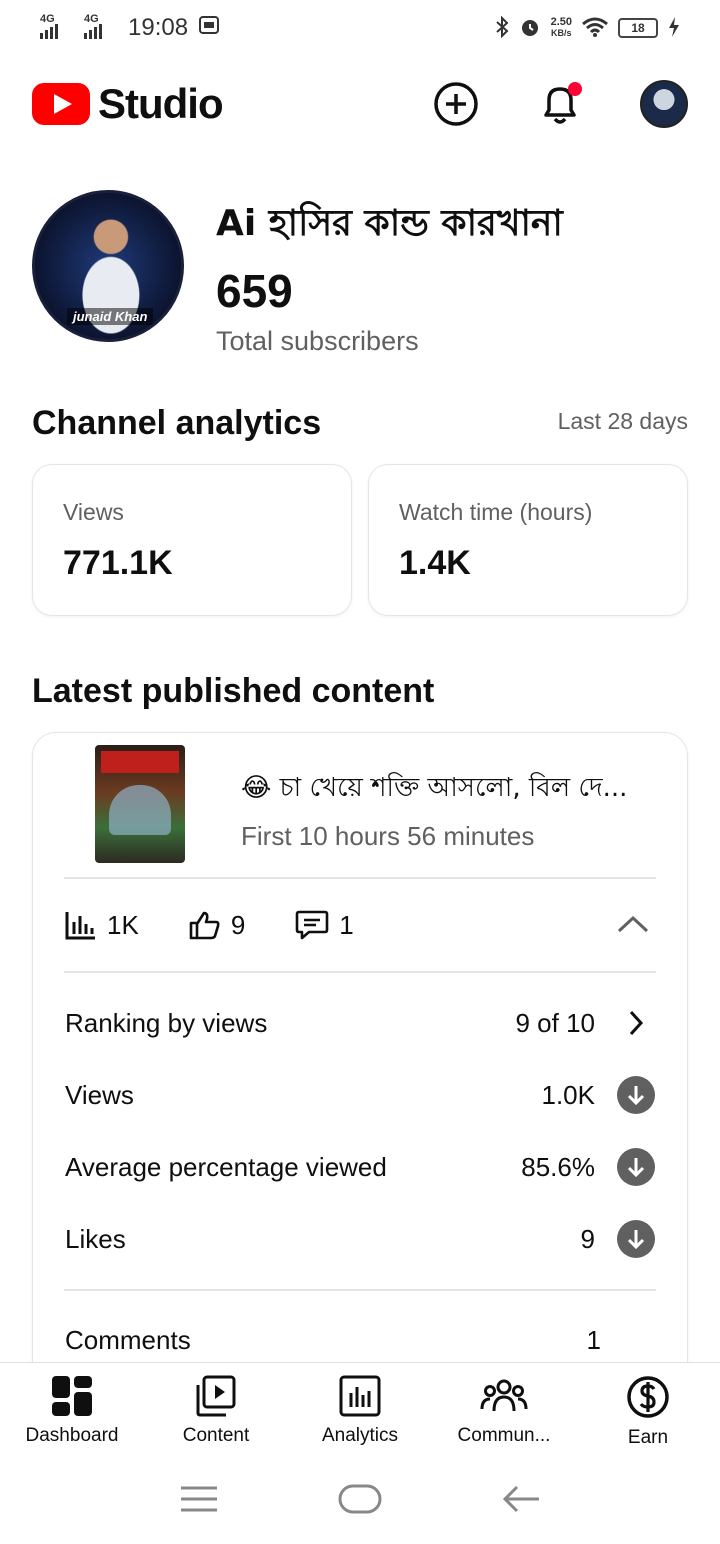 The image size is (720, 1544). I want to click on stat-value: 1.4K, so click(435, 563).